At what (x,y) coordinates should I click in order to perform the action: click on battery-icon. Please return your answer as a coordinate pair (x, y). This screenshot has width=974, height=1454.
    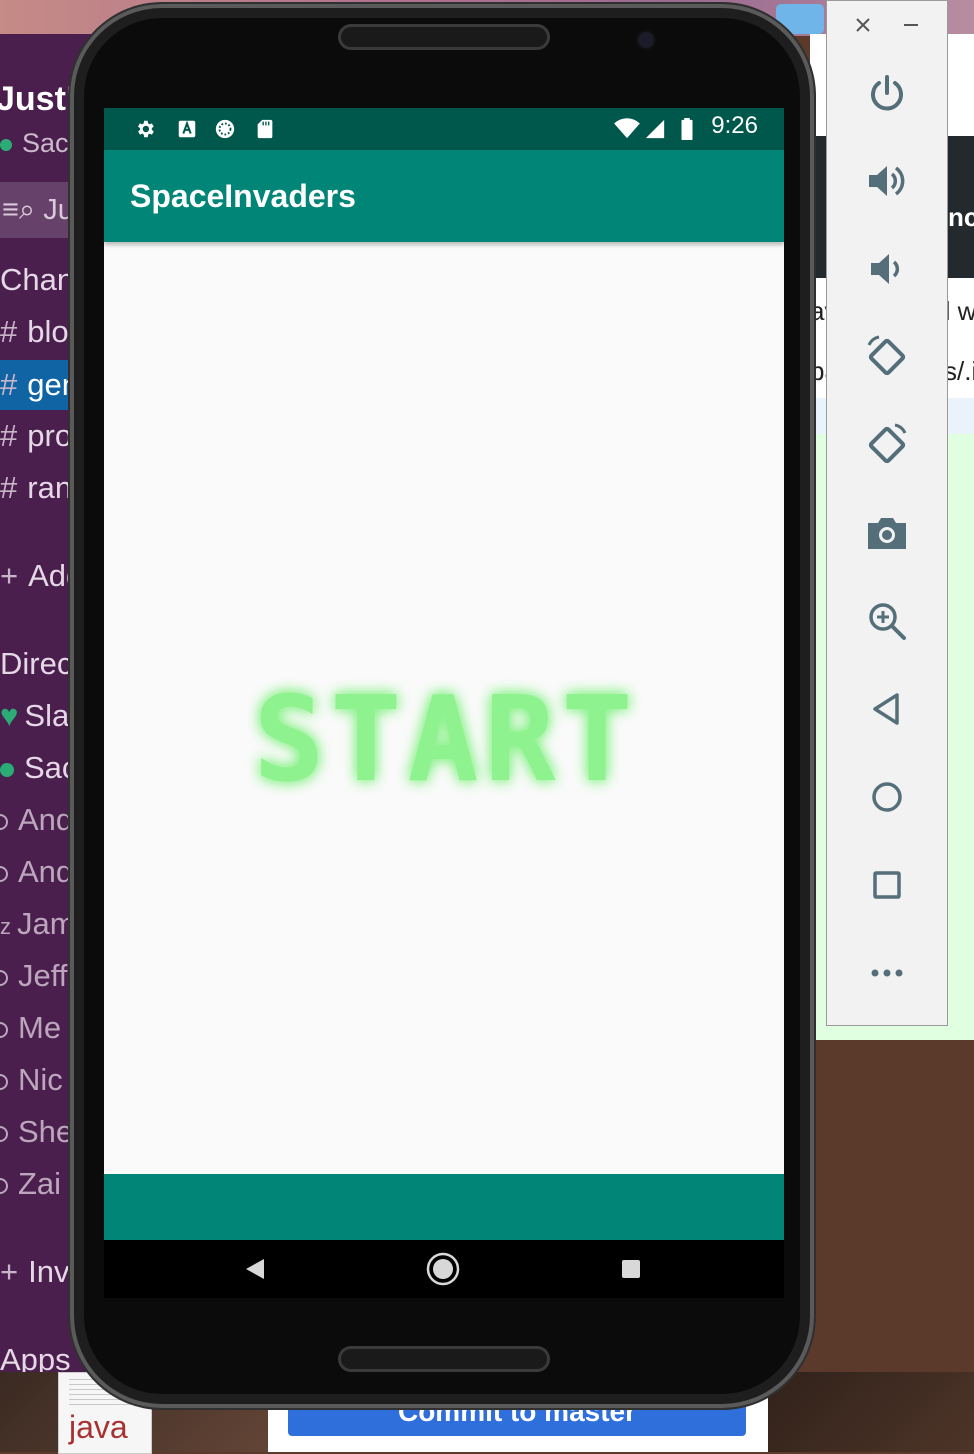
    Looking at the image, I should click on (687, 129).